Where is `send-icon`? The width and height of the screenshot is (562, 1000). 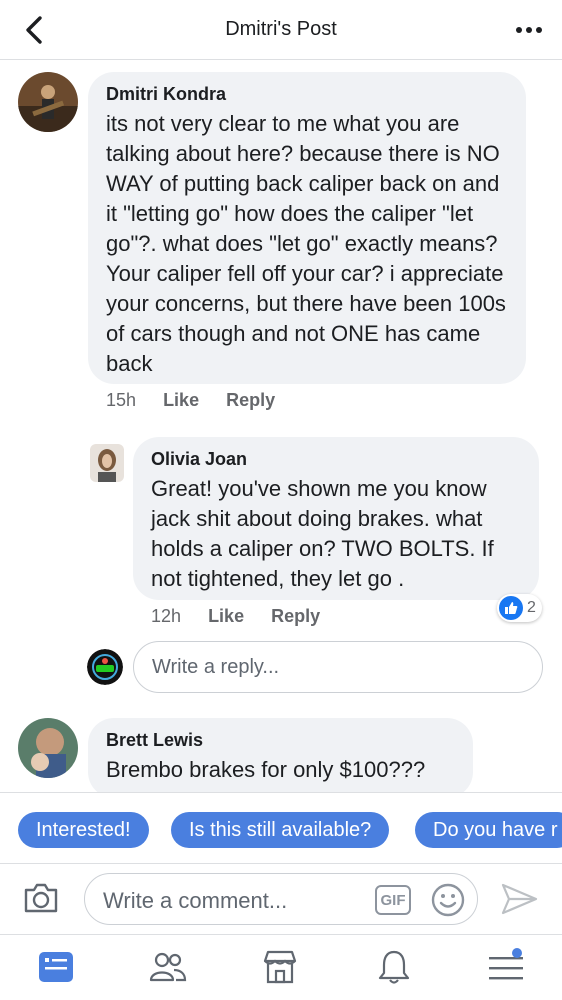
send-icon is located at coordinates (519, 899).